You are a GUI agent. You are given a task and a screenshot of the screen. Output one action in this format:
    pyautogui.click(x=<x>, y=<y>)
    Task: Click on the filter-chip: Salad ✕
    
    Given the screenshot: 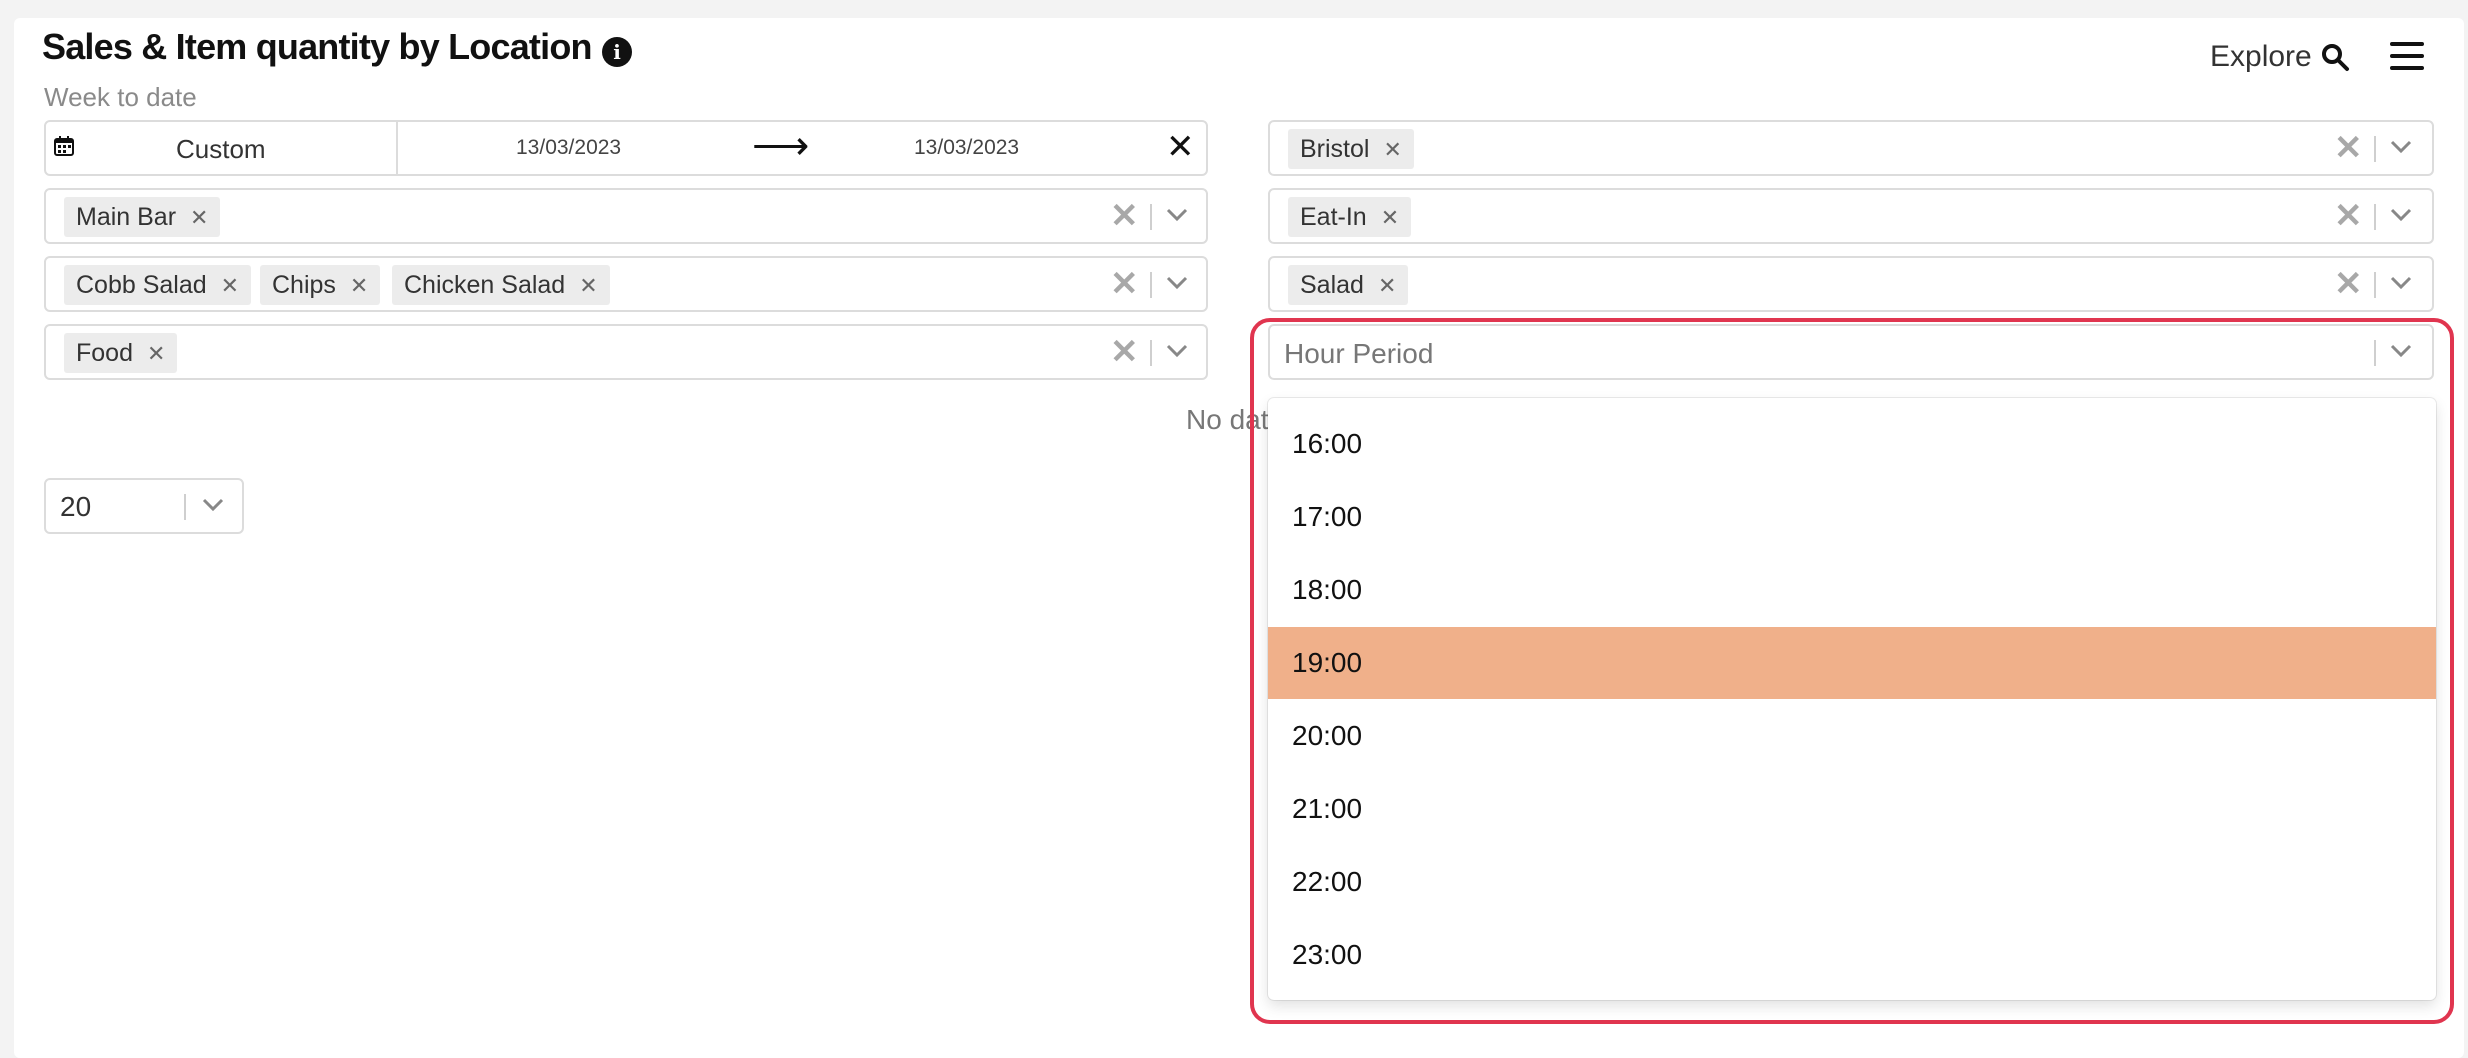 What is the action you would take?
    pyautogui.click(x=1348, y=285)
    